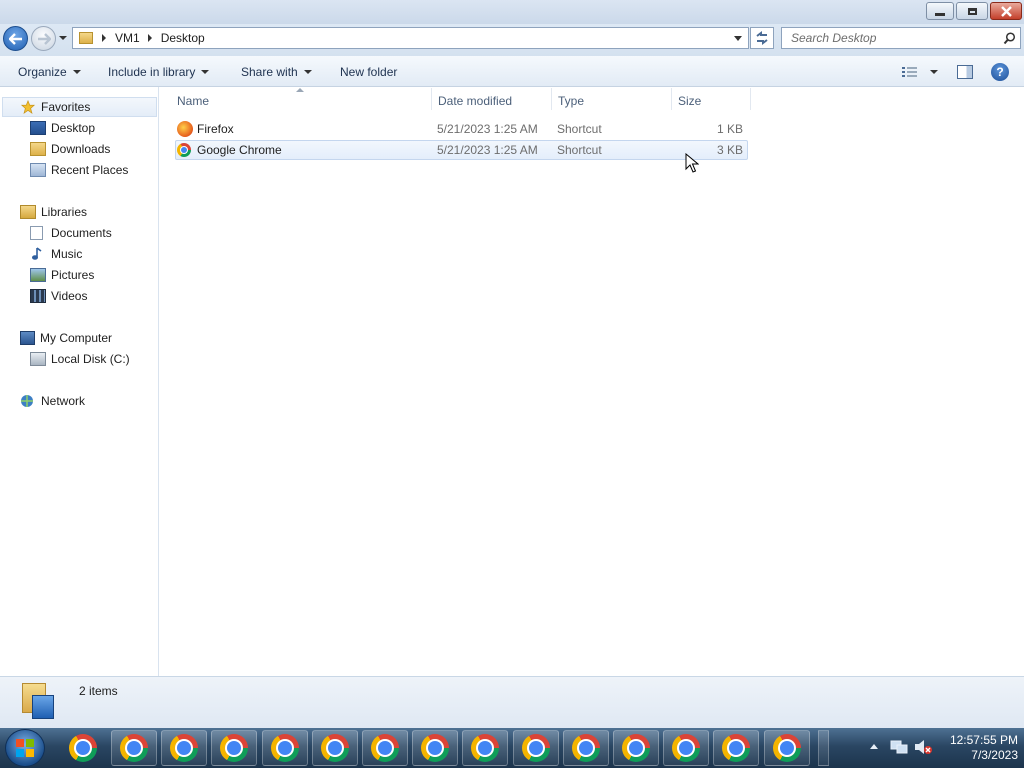 The height and width of the screenshot is (768, 1024). I want to click on breadcrumb-separator-icon, so click(149, 38).